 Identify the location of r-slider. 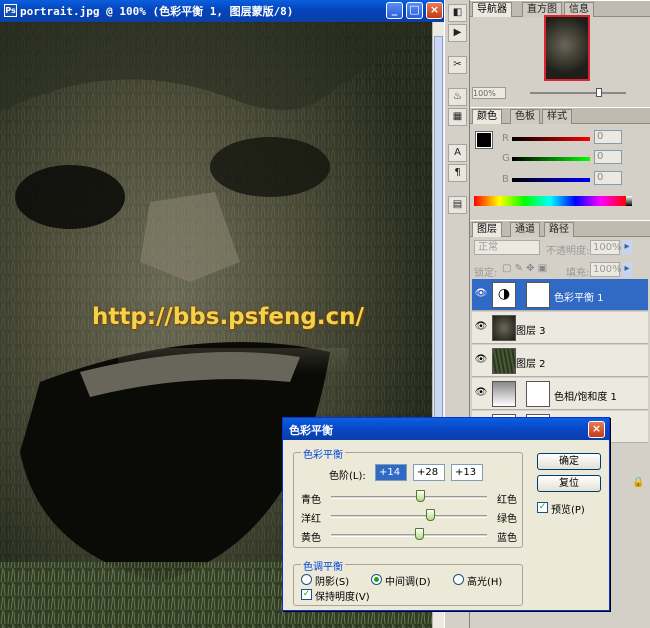
(551, 139).